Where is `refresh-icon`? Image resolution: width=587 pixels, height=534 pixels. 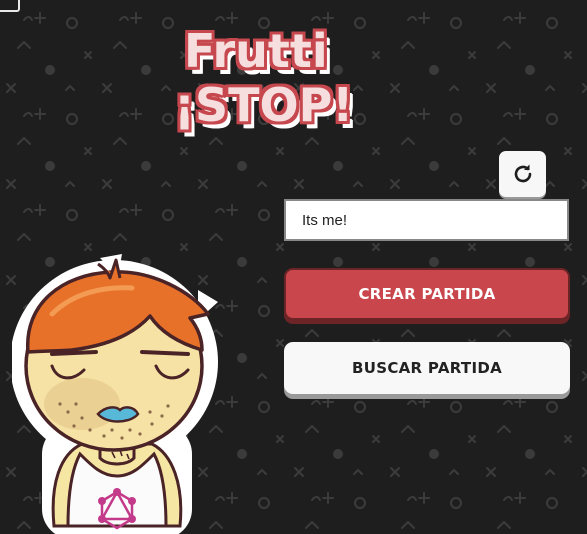 refresh-icon is located at coordinates (522, 173).